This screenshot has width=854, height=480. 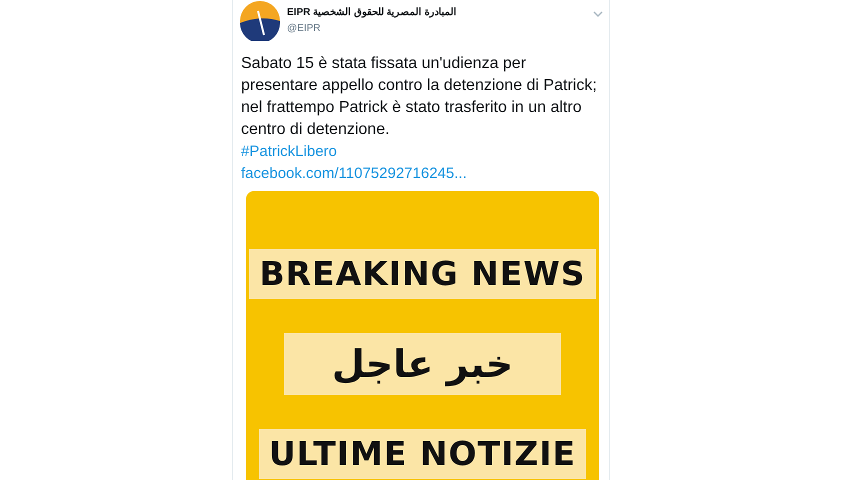 What do you see at coordinates (419, 152) in the screenshot?
I see `hashtag-link: #PatrickLibero` at bounding box center [419, 152].